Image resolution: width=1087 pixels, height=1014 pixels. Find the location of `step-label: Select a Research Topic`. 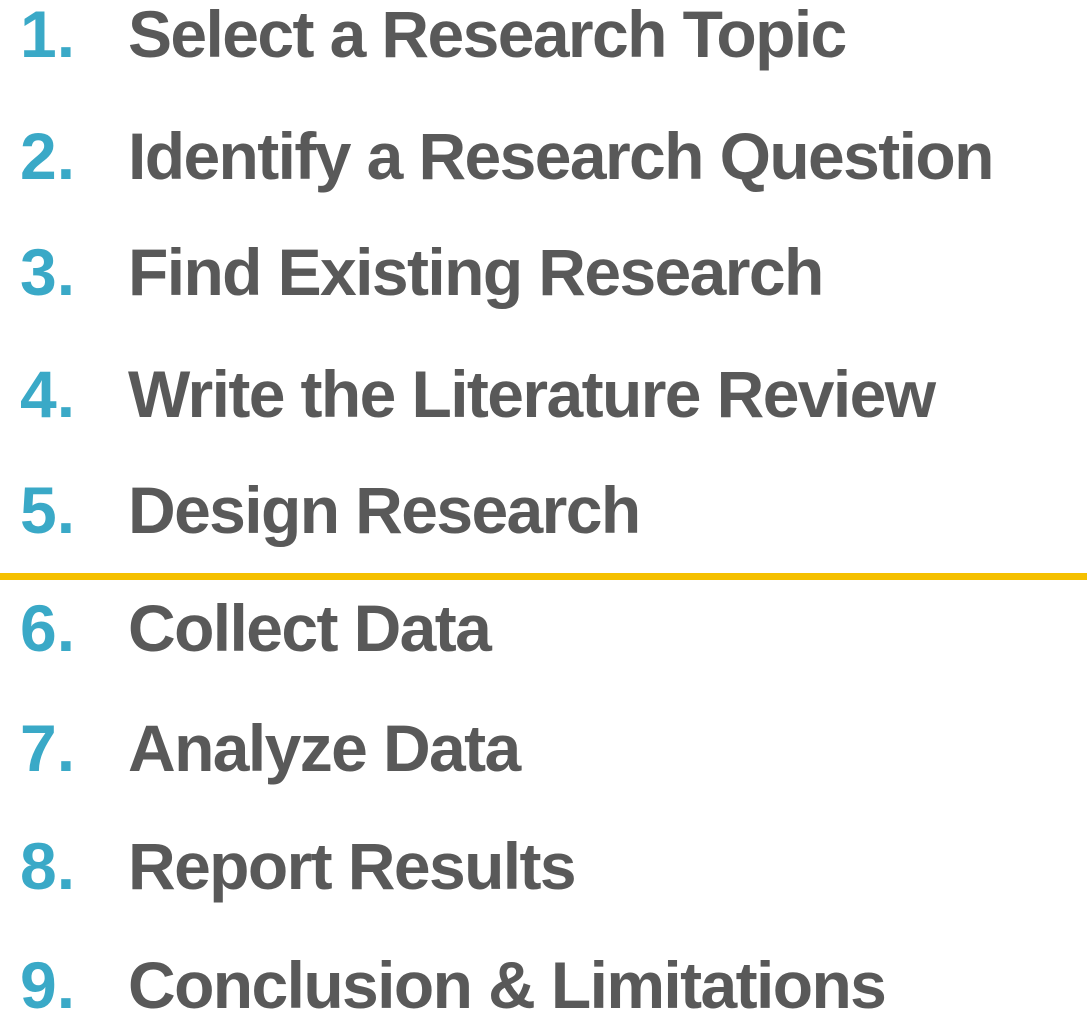

step-label: Select a Research Topic is located at coordinates (487, 35).